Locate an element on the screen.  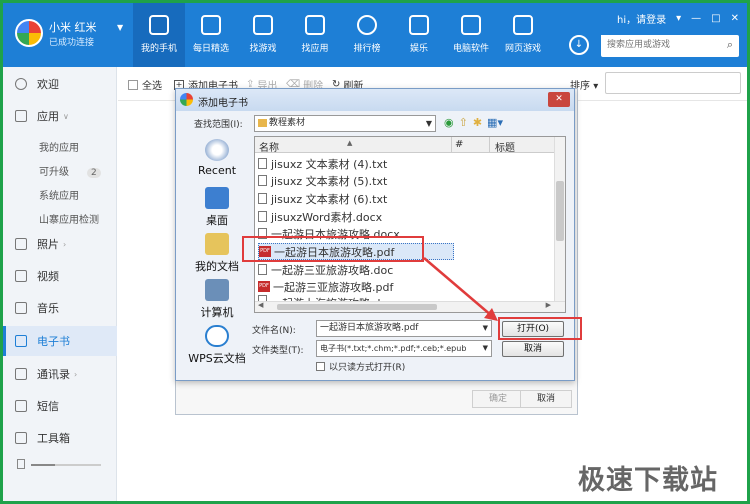
watermark: 极速下载站 is located at coordinates (648, 480).